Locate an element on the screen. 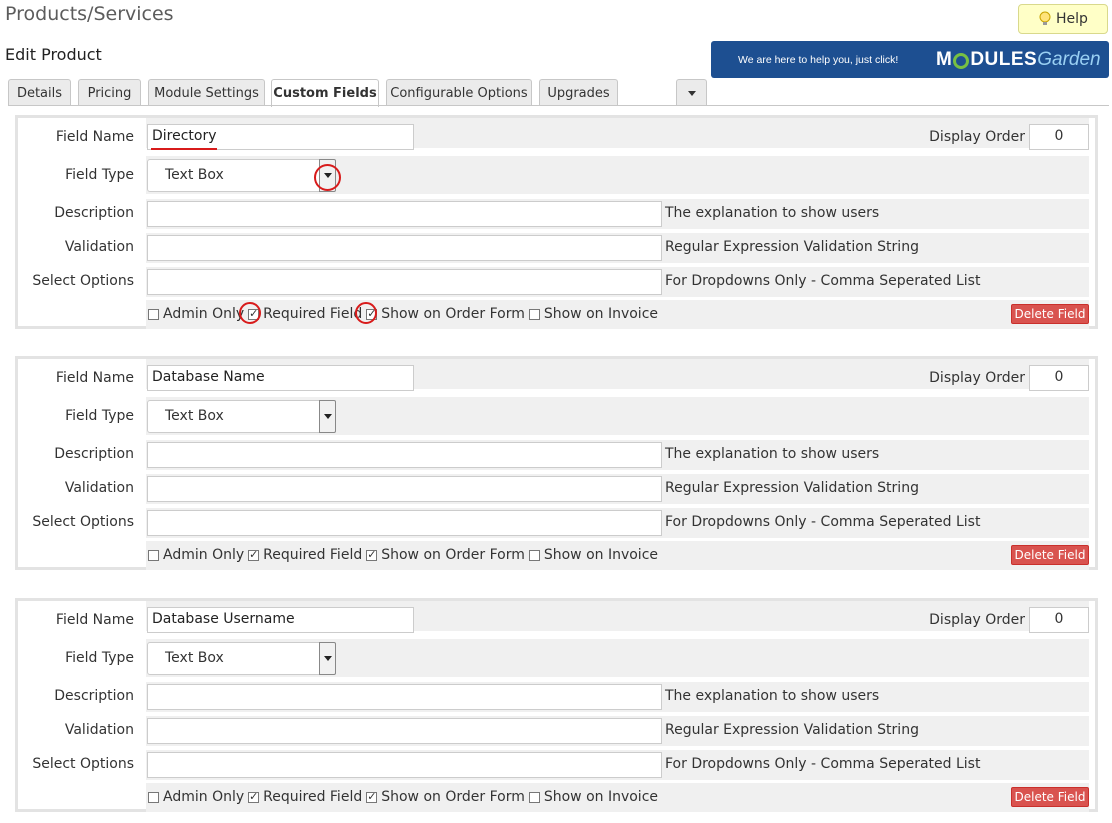 The height and width of the screenshot is (823, 1112). help-label: Help is located at coordinates (1072, 19).